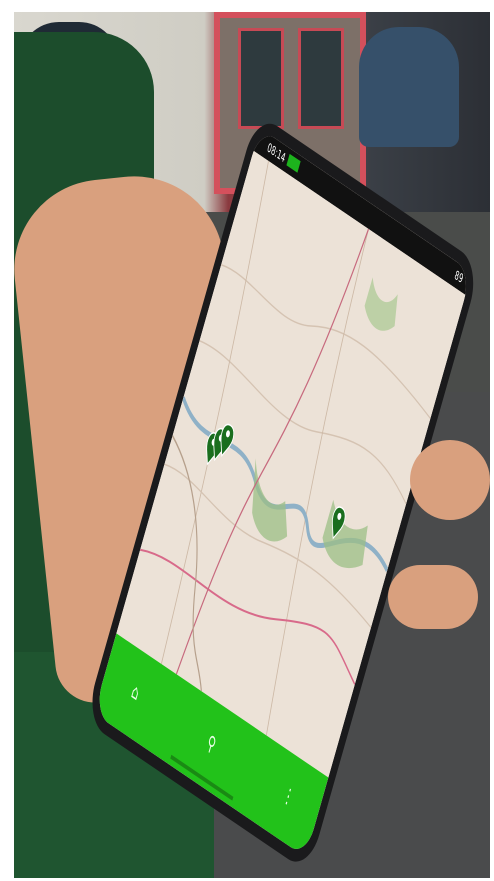  I want to click on nav-home-button: ⌂, so click(135, 692).